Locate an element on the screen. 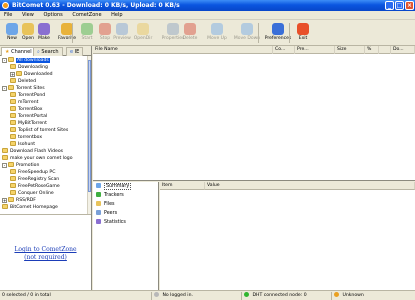 This screenshot has height=300, width=415. move-up-label: Move Up is located at coordinates (217, 38).